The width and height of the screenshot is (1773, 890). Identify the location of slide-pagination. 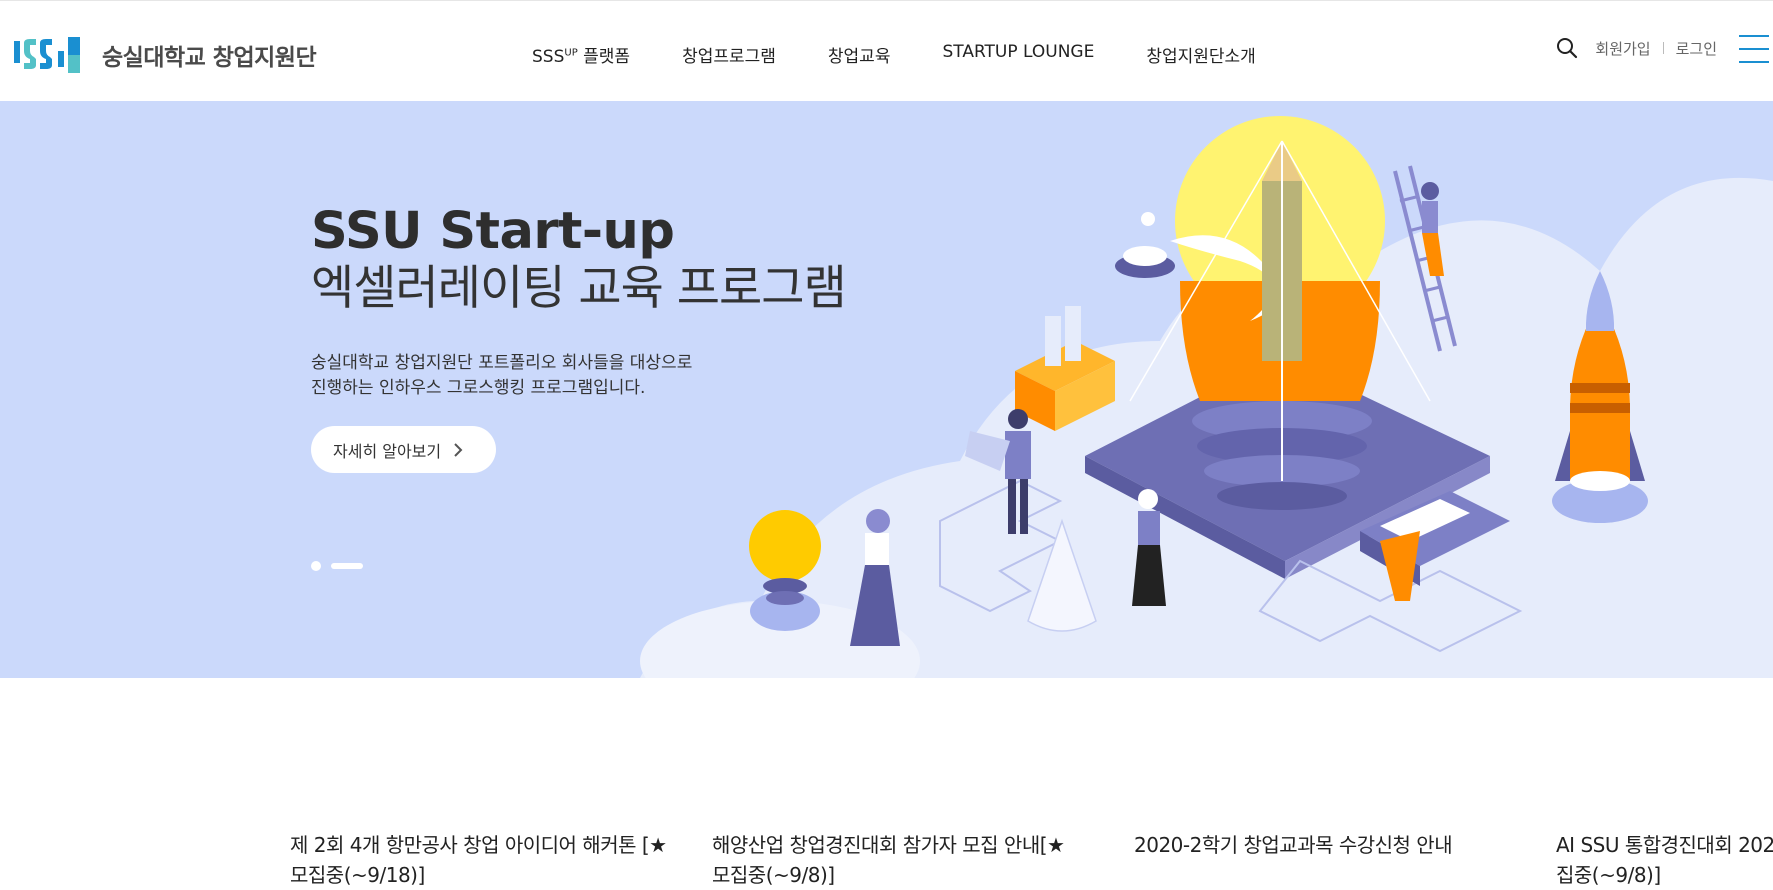
(337, 566).